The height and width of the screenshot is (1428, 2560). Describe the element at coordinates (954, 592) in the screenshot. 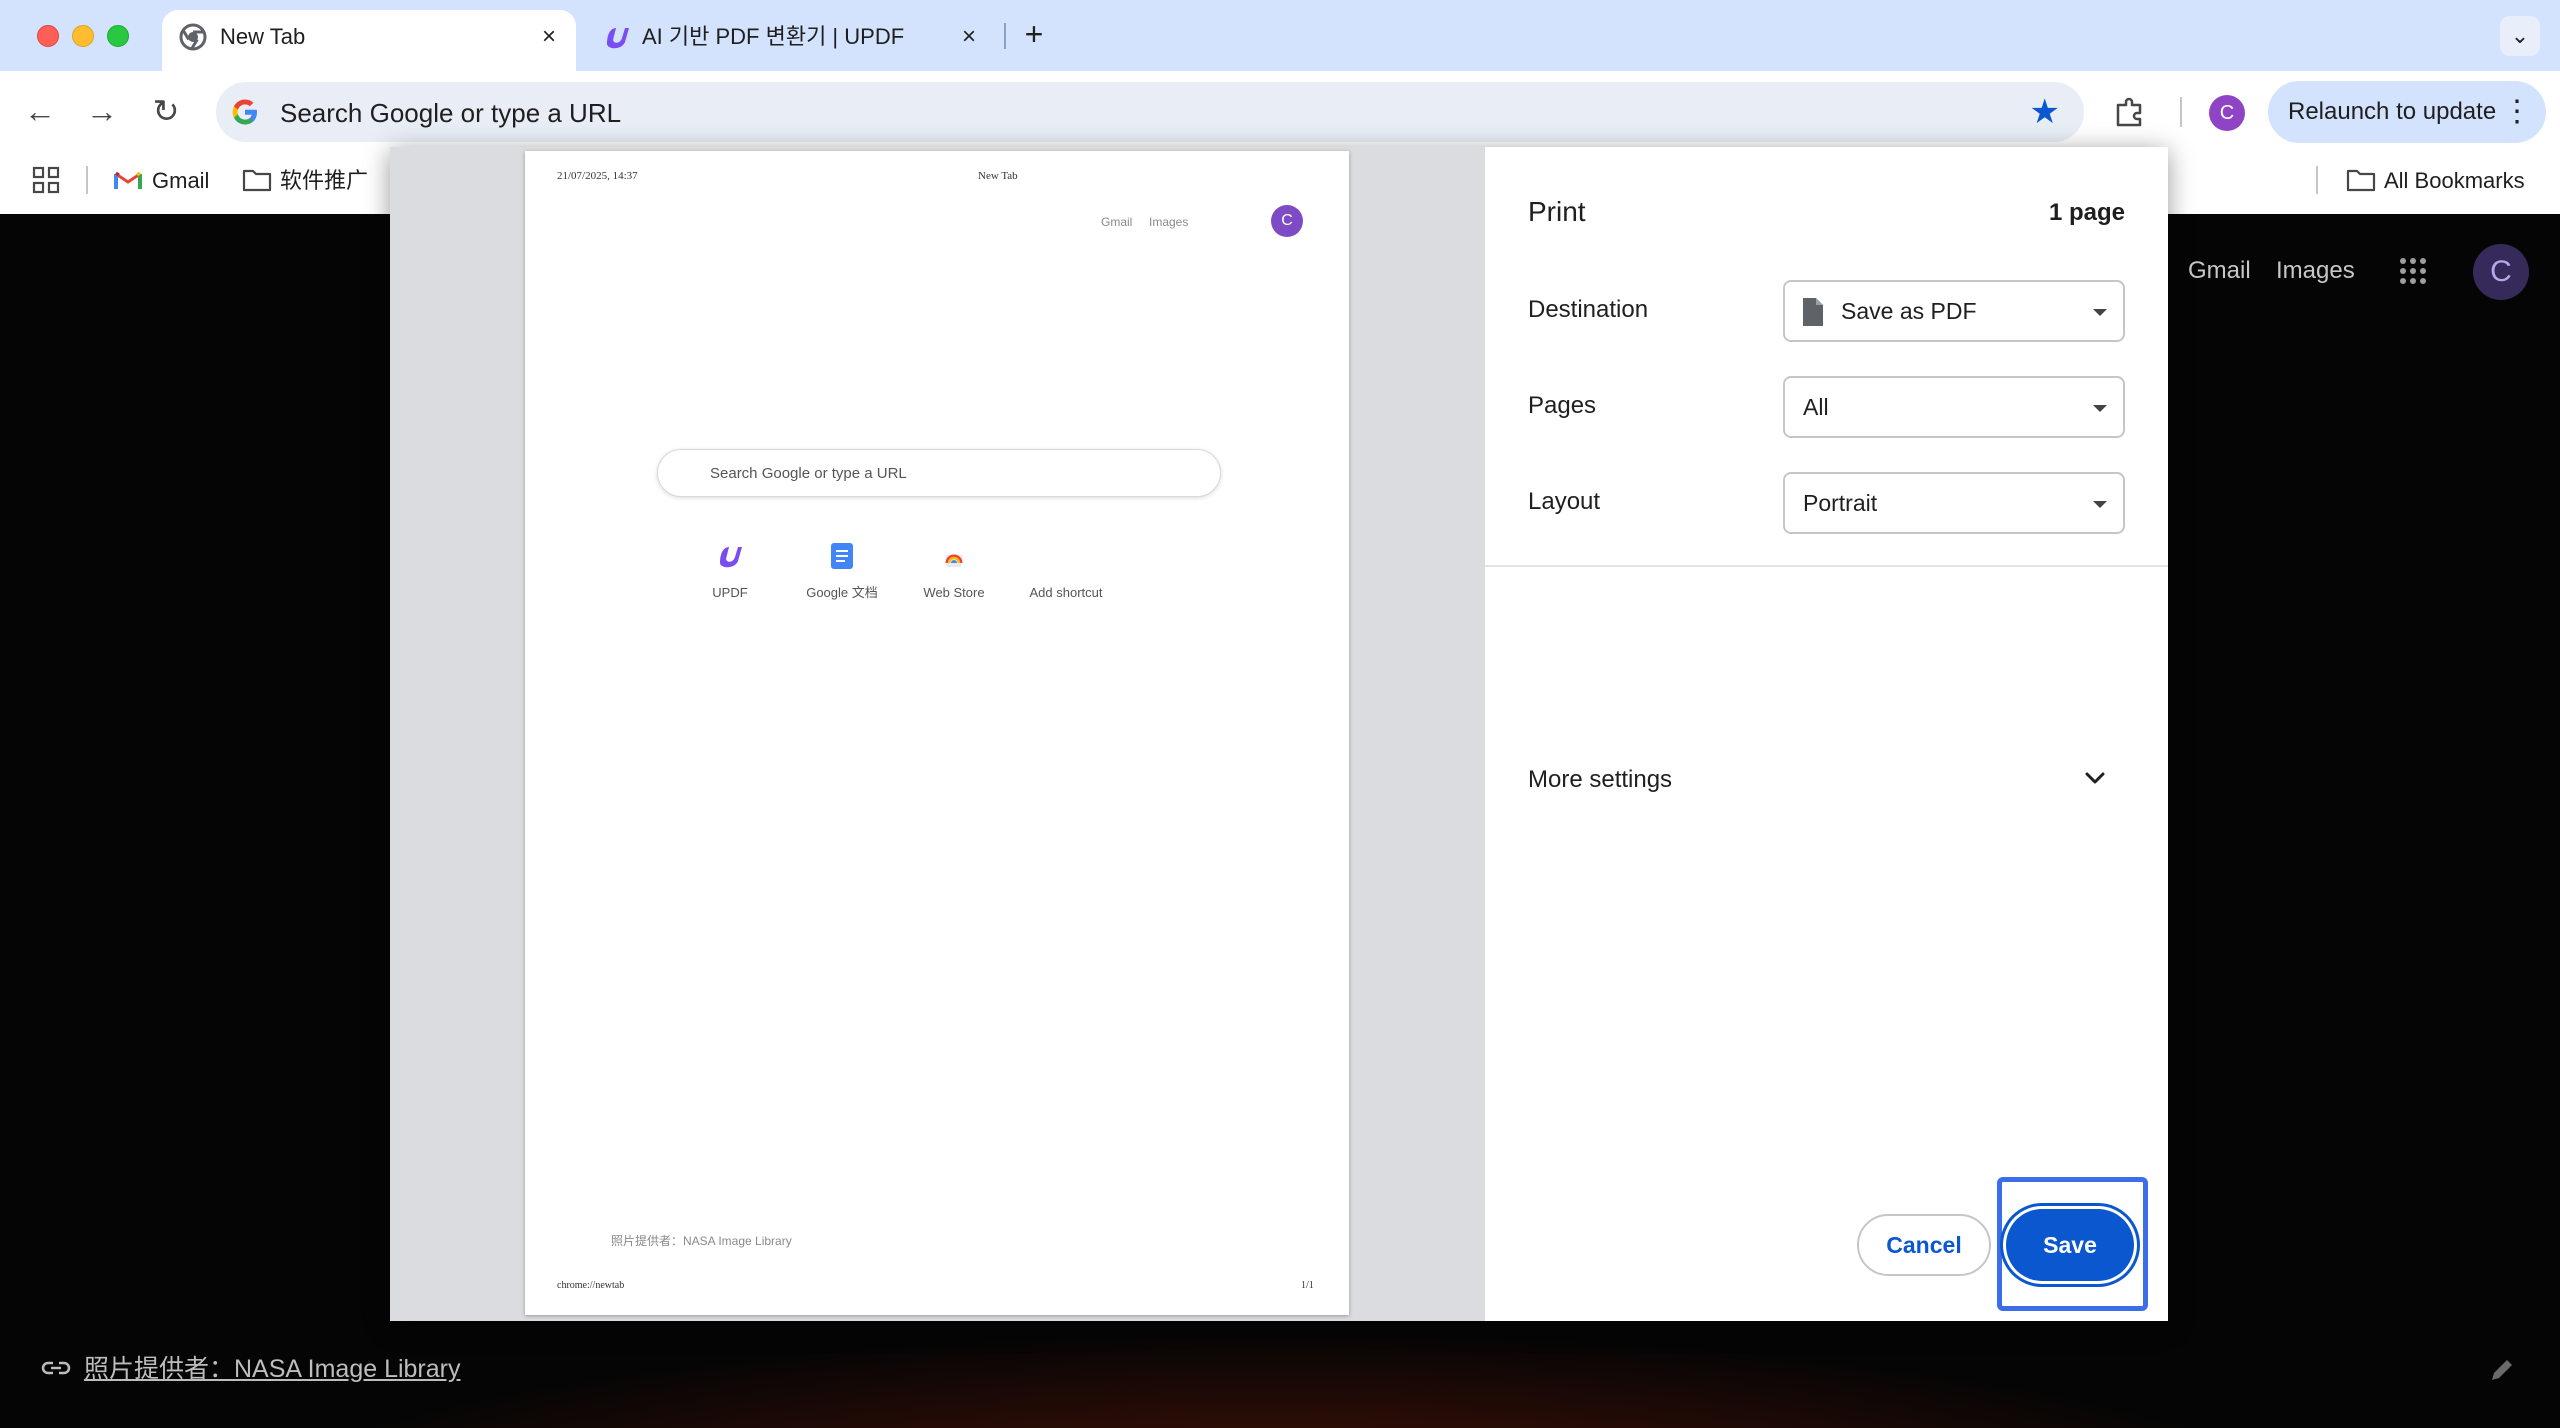

I see `preview-shortcut-label: Web Store` at that location.